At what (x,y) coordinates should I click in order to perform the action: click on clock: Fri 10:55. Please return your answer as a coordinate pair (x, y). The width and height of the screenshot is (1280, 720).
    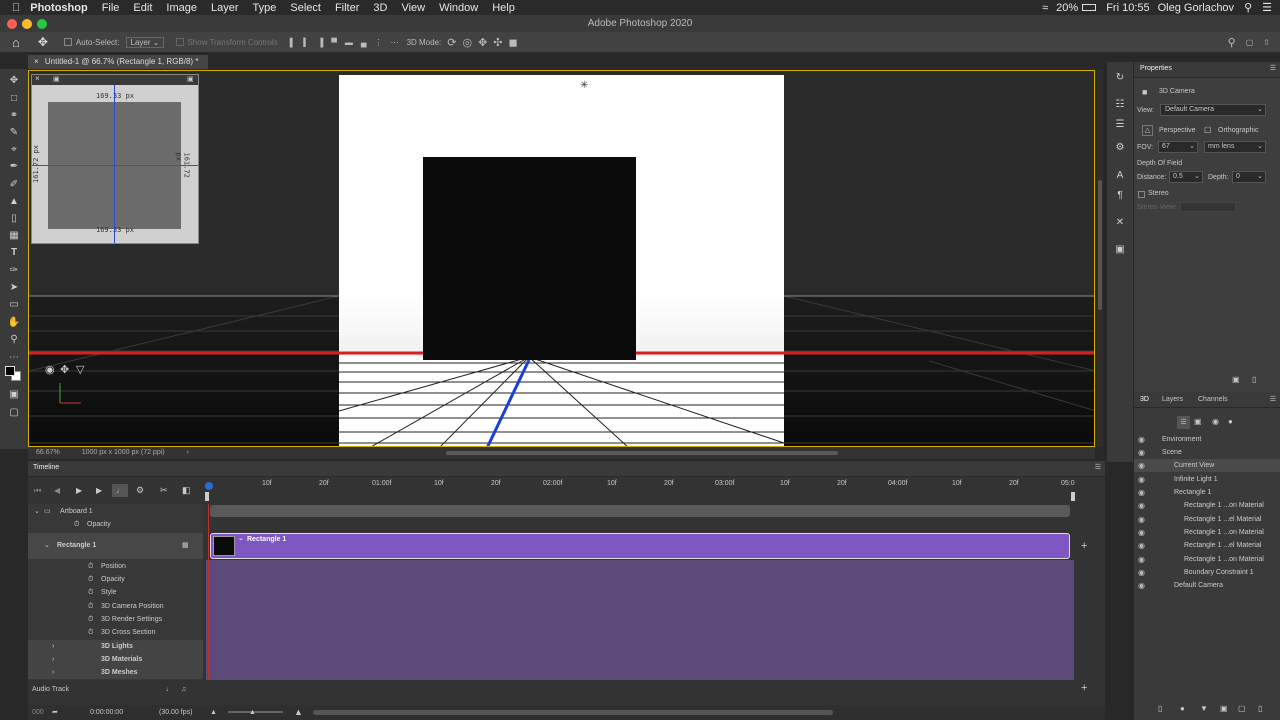
    Looking at the image, I should click on (1127, 8).